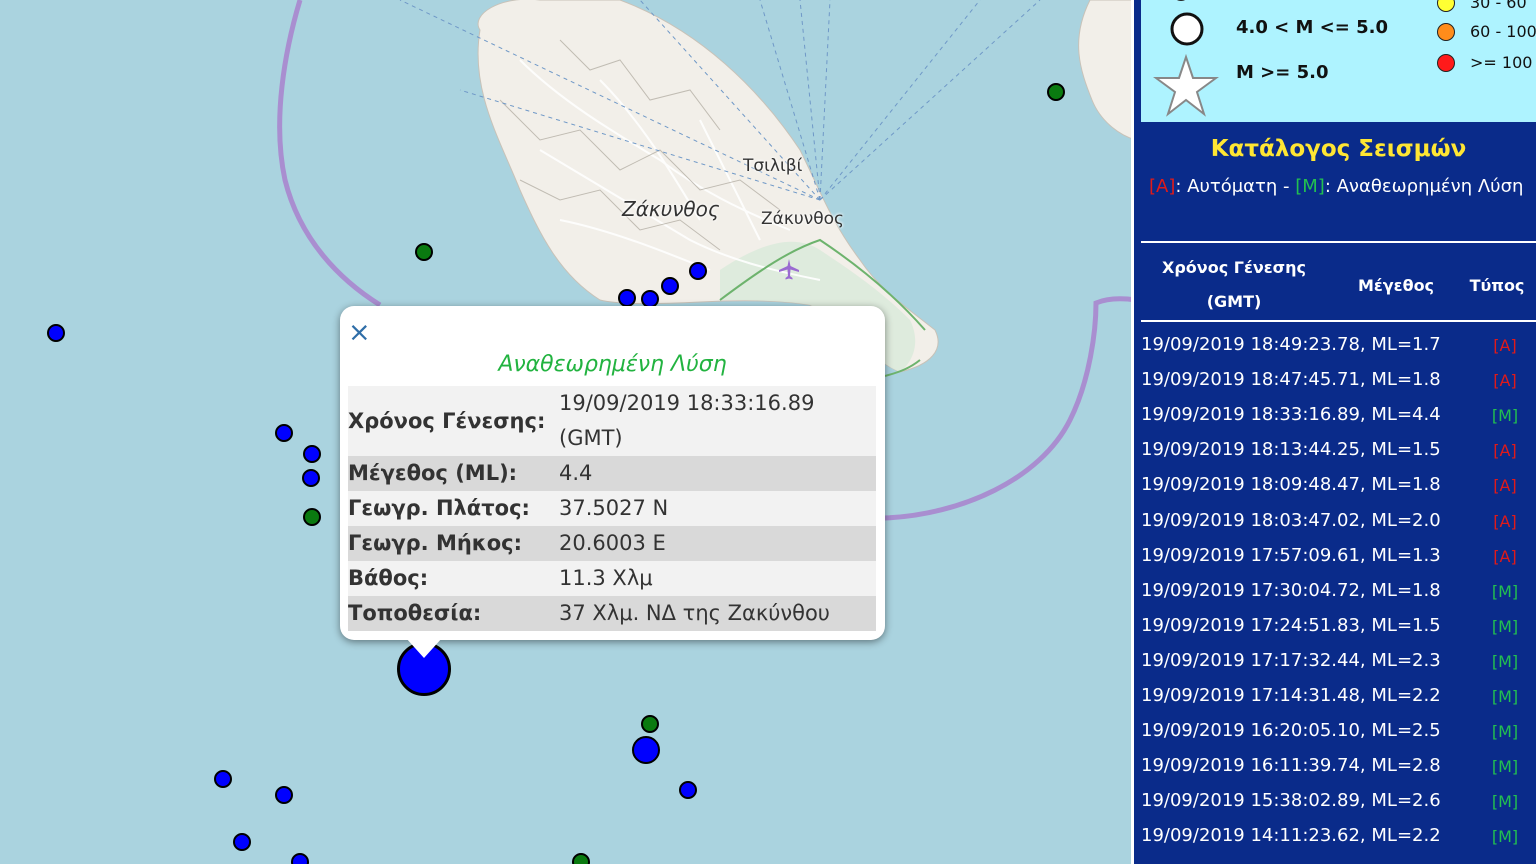 The width and height of the screenshot is (1536, 864). I want to click on catalog-row: 19/09/2019 18:09:48.47, ML=1.8 [A], so click(1338, 485).